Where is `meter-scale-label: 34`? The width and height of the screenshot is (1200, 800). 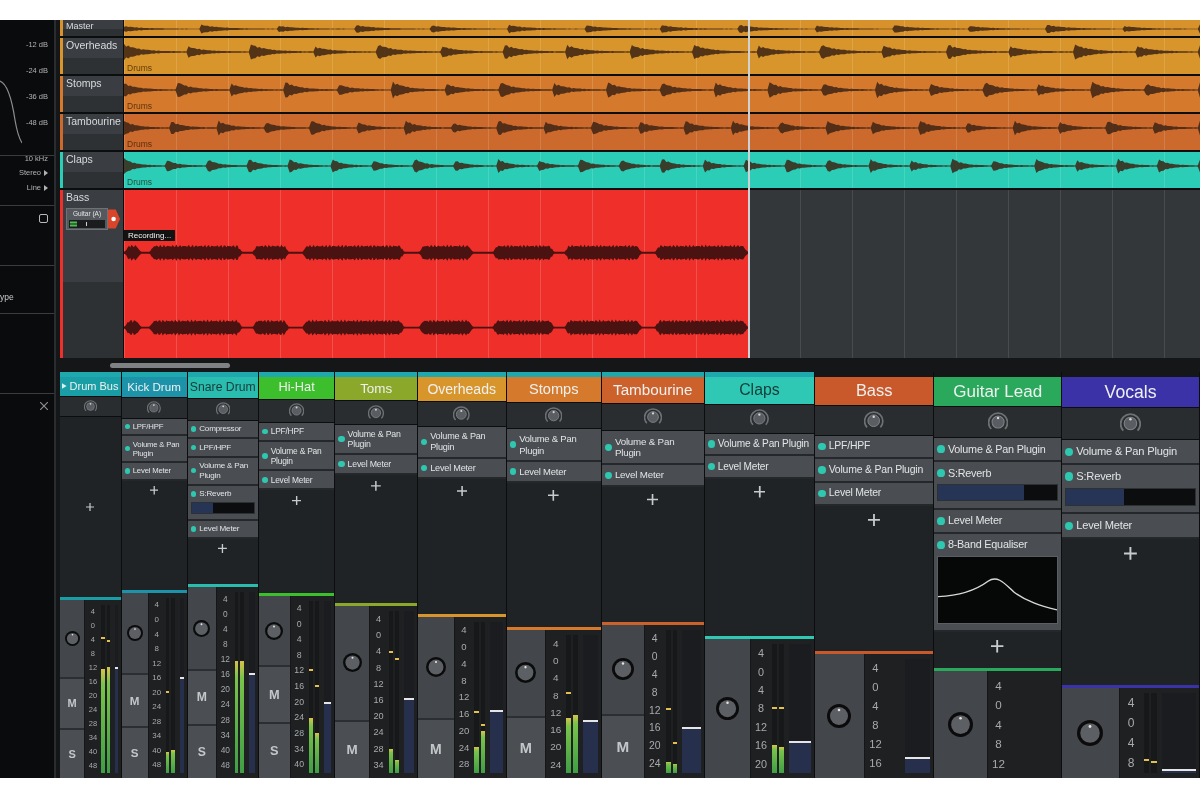 meter-scale-label: 34 is located at coordinates (225, 735).